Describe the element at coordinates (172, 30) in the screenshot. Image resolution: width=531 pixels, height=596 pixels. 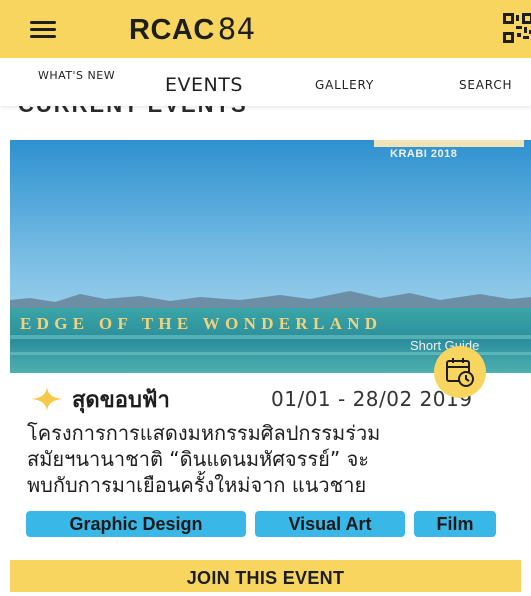
I see `brand-name: RCAC` at that location.